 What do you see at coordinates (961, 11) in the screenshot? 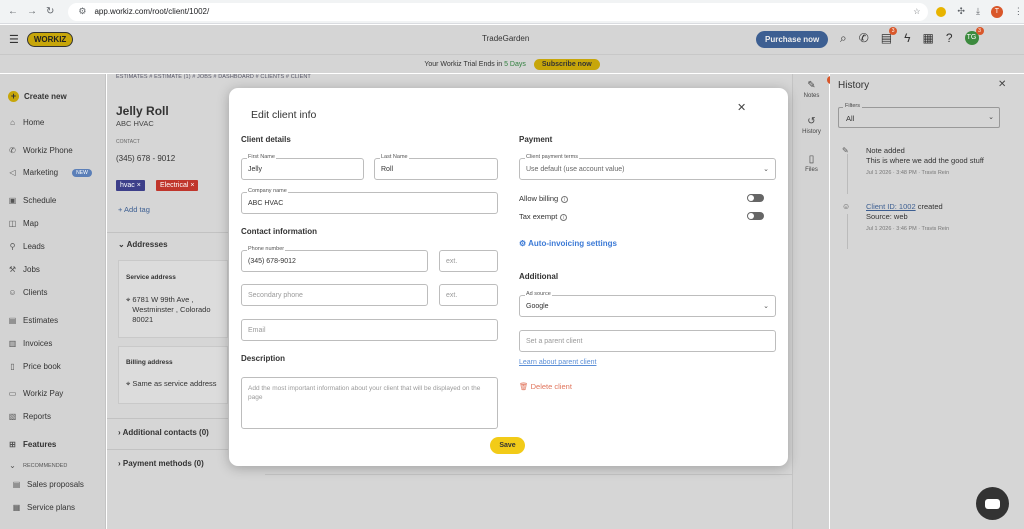
I see `puzzle-icon: ✣` at bounding box center [961, 11].